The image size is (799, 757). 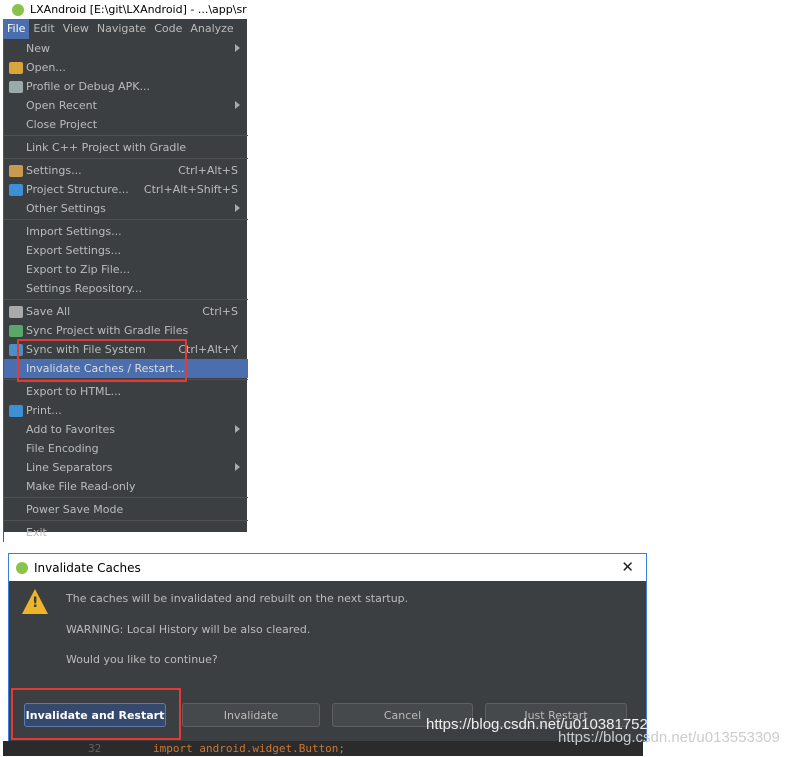 I want to click on code-editor-strip: 32 import android.widget.Button;, so click(x=323, y=748).